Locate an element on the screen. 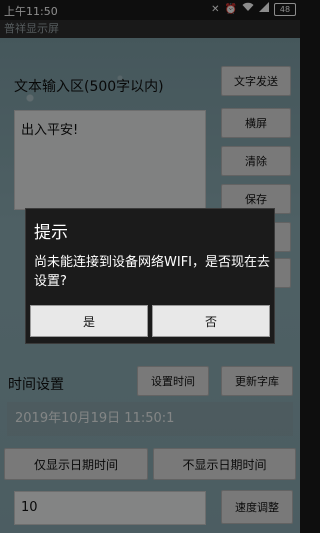 This screenshot has height=533, width=320. dialog-message: 尚未能连接到设备网络WIFI，是否现在去设置? is located at coordinates (152, 272).